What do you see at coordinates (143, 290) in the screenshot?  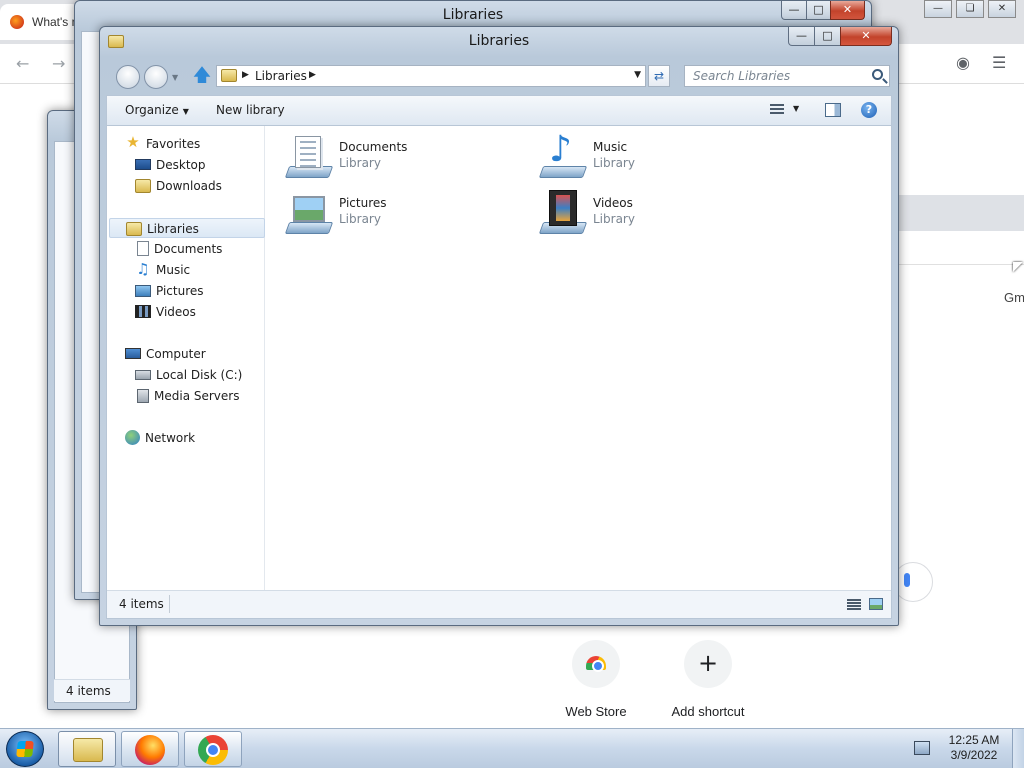 I see `pictures-icon` at bounding box center [143, 290].